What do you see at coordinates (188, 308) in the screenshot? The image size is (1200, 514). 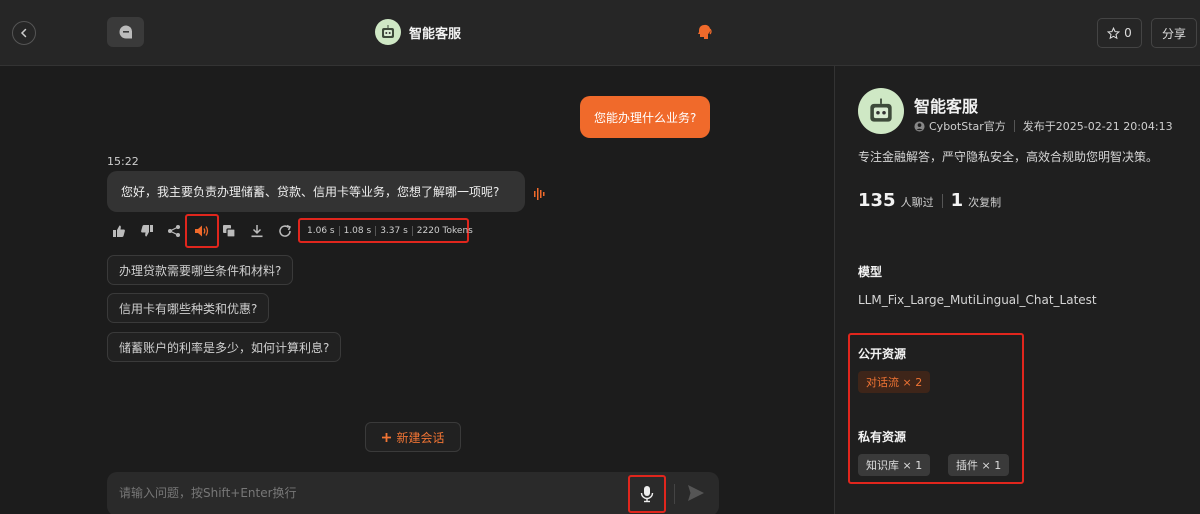 I see `suggested-question: 信用卡有哪些种类和优惠?` at bounding box center [188, 308].